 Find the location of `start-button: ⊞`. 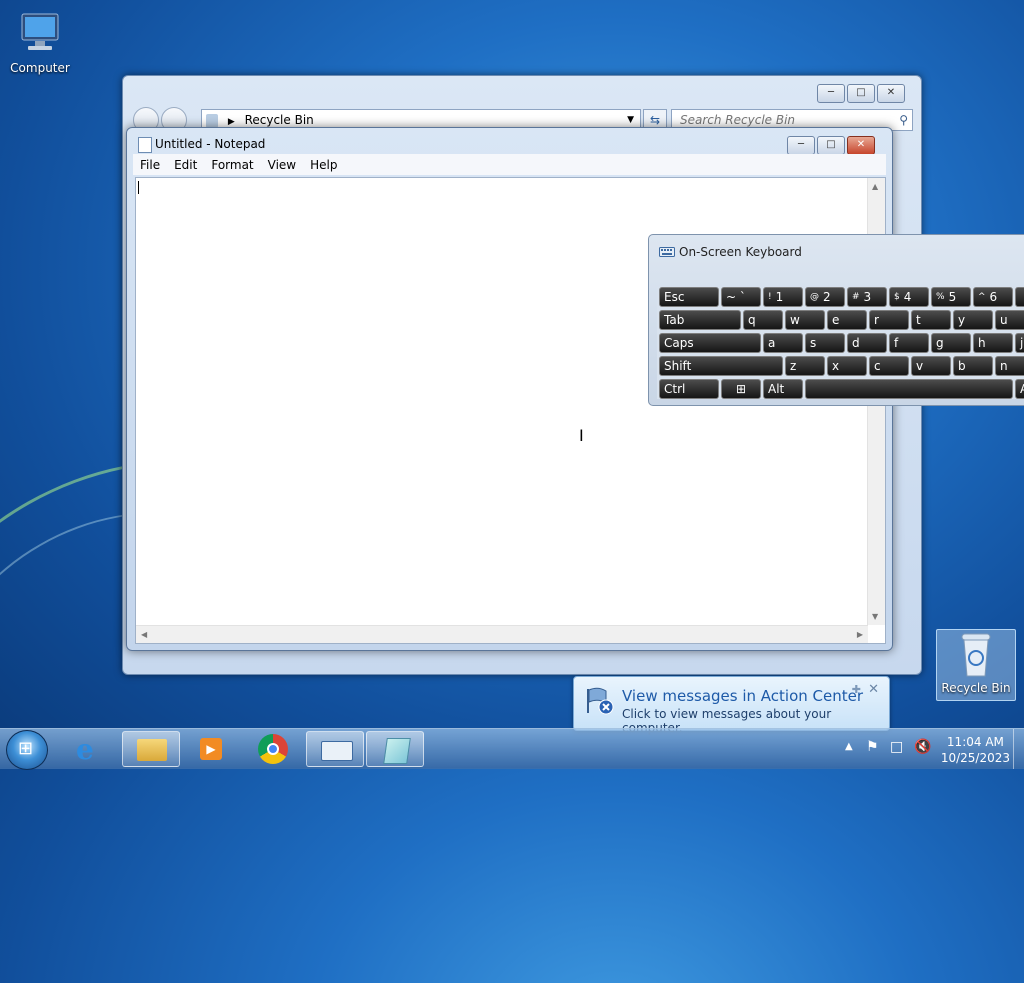

start-button: ⊞ is located at coordinates (27, 750).